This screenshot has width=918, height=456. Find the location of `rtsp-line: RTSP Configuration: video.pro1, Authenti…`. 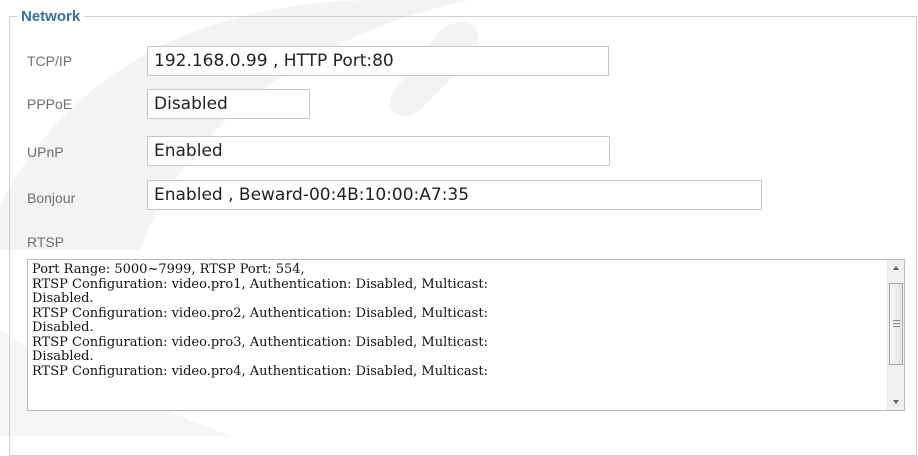

rtsp-line: RTSP Configuration: video.pro1, Authenti… is located at coordinates (260, 284).